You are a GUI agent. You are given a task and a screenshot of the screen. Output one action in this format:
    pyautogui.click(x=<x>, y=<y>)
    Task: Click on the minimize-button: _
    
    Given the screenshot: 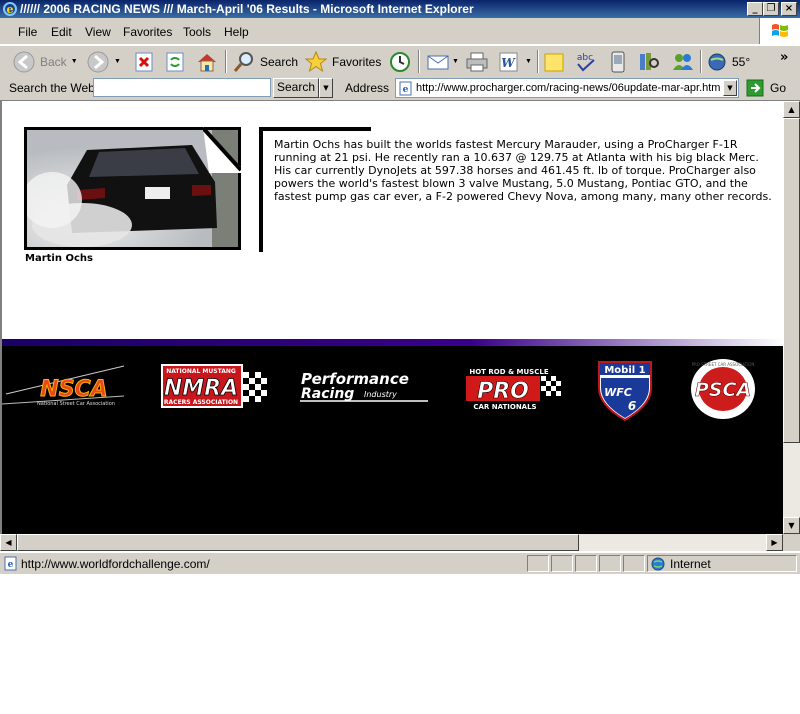 What is the action you would take?
    pyautogui.click(x=755, y=9)
    